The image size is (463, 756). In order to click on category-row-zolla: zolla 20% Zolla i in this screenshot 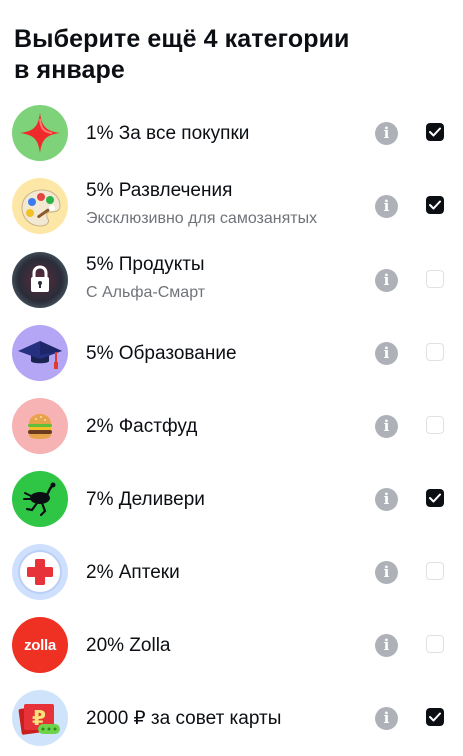, I will do `click(231, 645)`.